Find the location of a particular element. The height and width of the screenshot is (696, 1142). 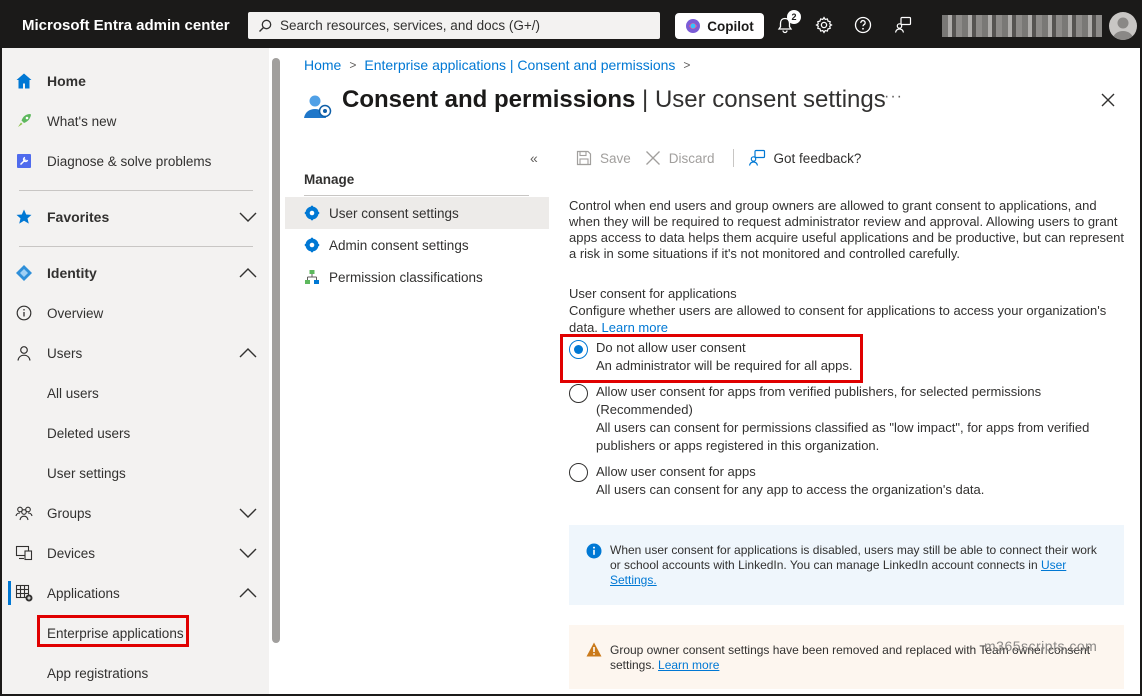

menu-admin-consent-settings: Admin consent settings is located at coordinates (417, 245).